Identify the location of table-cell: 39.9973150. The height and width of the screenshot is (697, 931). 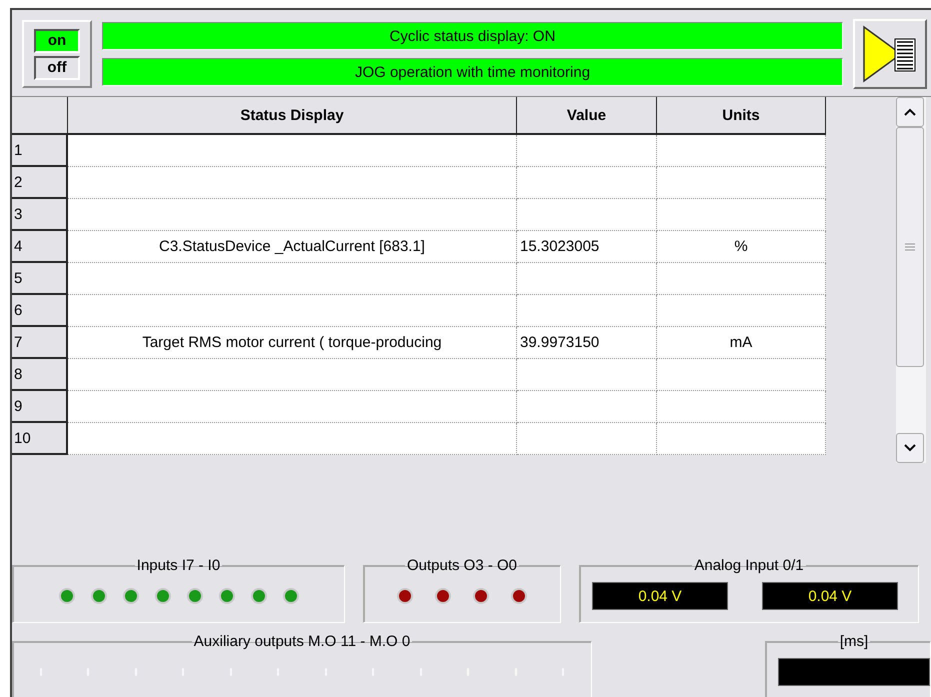
(587, 343).